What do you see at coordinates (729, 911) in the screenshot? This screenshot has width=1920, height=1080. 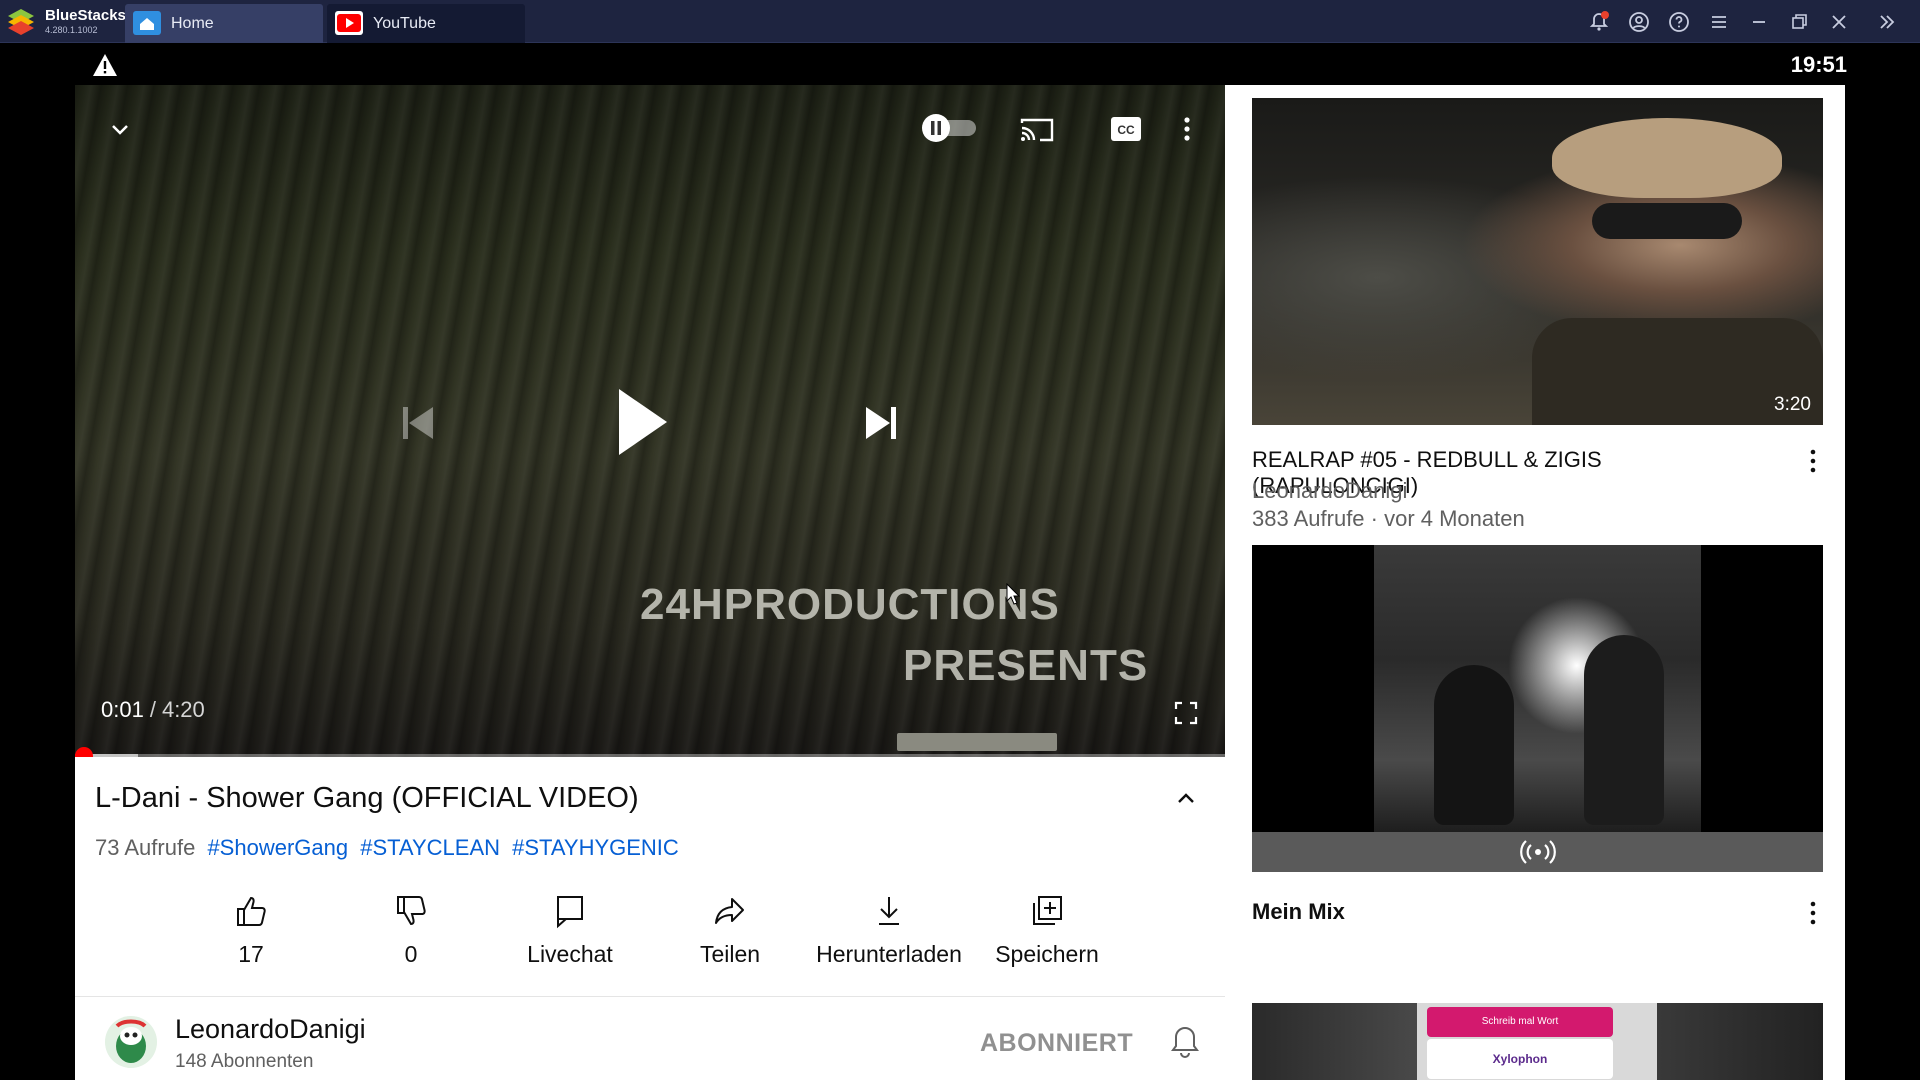 I see `share-icon` at bounding box center [729, 911].